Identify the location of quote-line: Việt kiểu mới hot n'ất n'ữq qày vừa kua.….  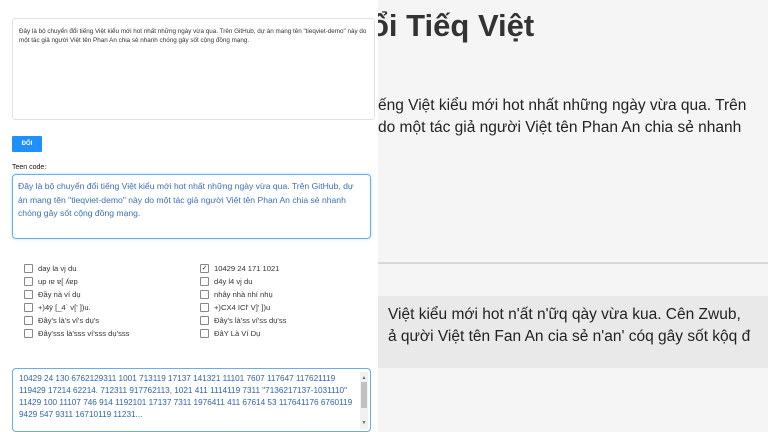
(564, 314).